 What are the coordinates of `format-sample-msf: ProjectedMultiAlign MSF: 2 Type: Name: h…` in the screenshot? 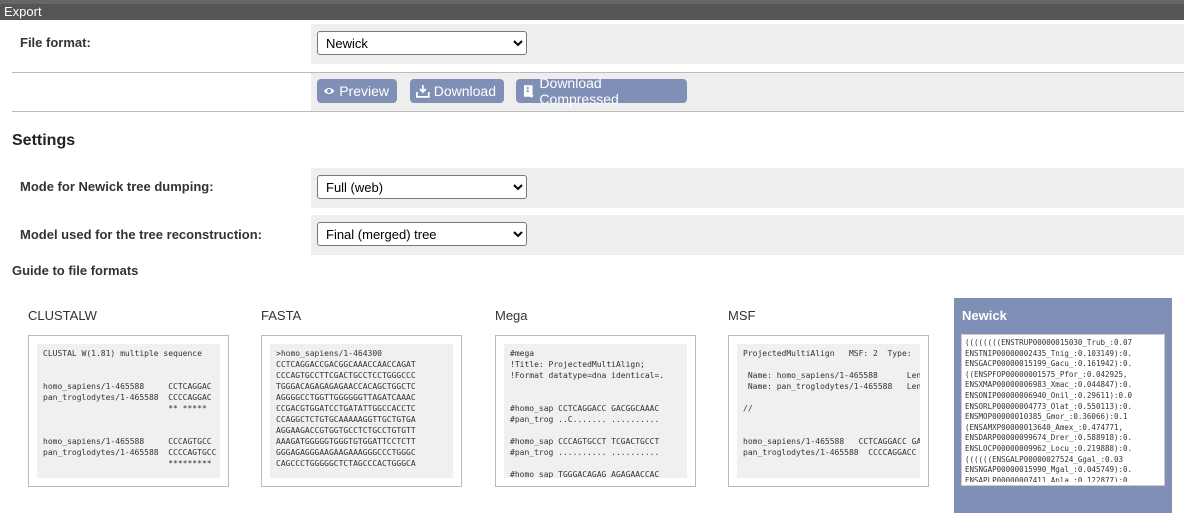 It's located at (828, 411).